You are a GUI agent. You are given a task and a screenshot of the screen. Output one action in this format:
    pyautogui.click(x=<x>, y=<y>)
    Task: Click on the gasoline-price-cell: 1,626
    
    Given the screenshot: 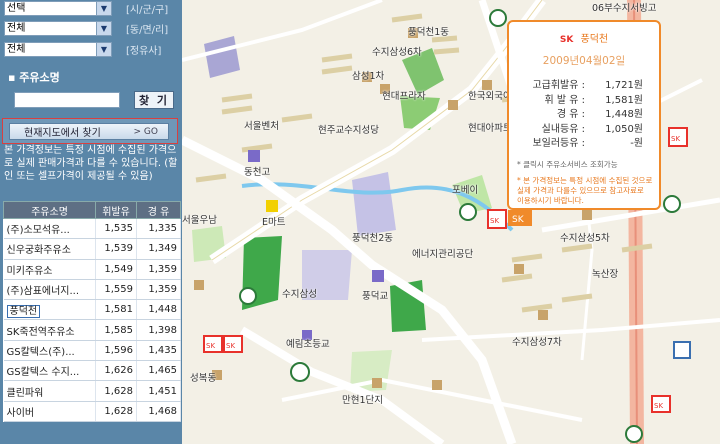 What is the action you would take?
    pyautogui.click(x=116, y=371)
    